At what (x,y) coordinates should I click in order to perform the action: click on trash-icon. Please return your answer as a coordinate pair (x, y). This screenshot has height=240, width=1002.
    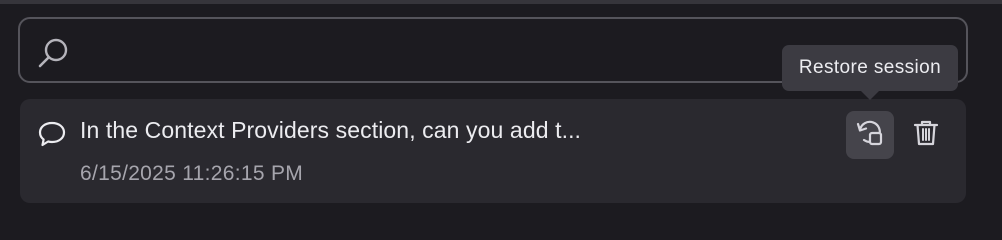
    Looking at the image, I should click on (926, 135).